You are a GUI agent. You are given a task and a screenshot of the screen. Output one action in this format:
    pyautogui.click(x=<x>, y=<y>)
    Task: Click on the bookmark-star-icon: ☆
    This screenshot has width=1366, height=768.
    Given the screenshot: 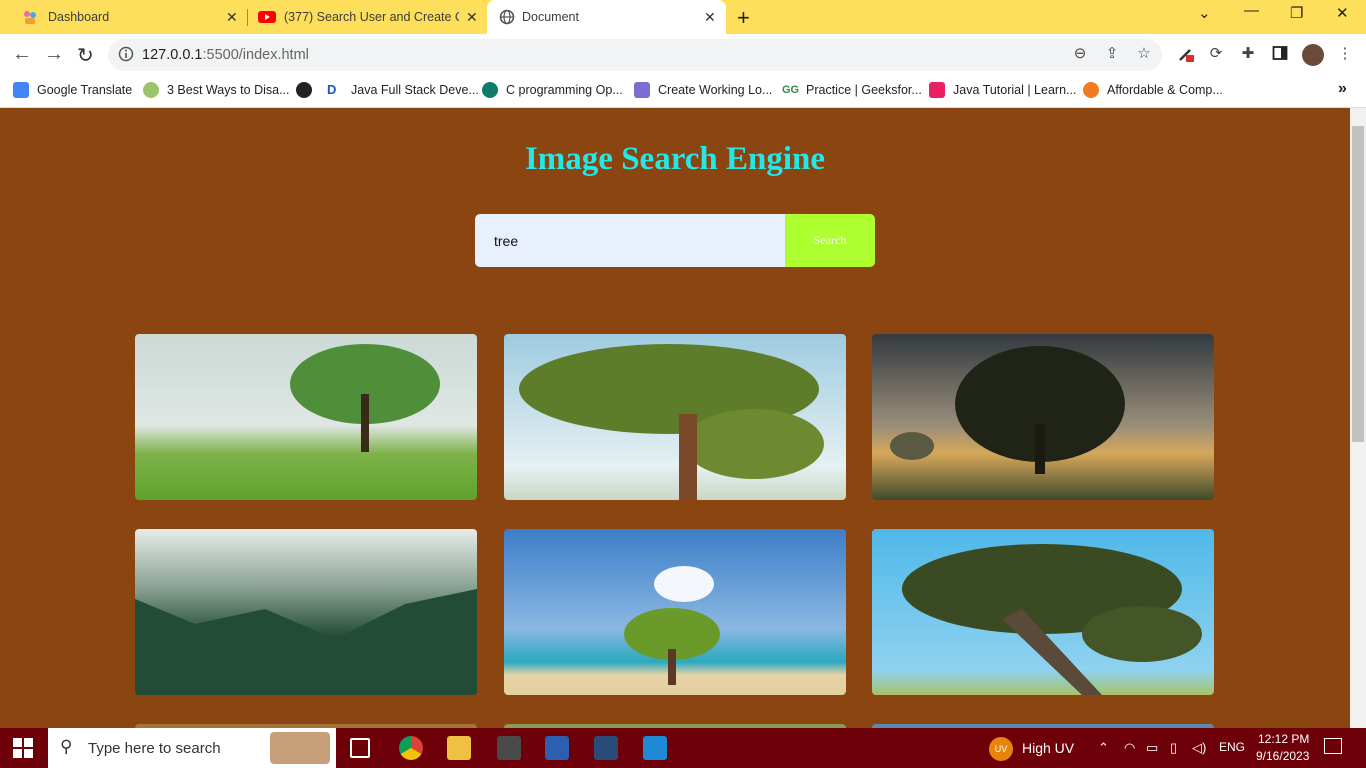 What is the action you would take?
    pyautogui.click(x=1144, y=54)
    